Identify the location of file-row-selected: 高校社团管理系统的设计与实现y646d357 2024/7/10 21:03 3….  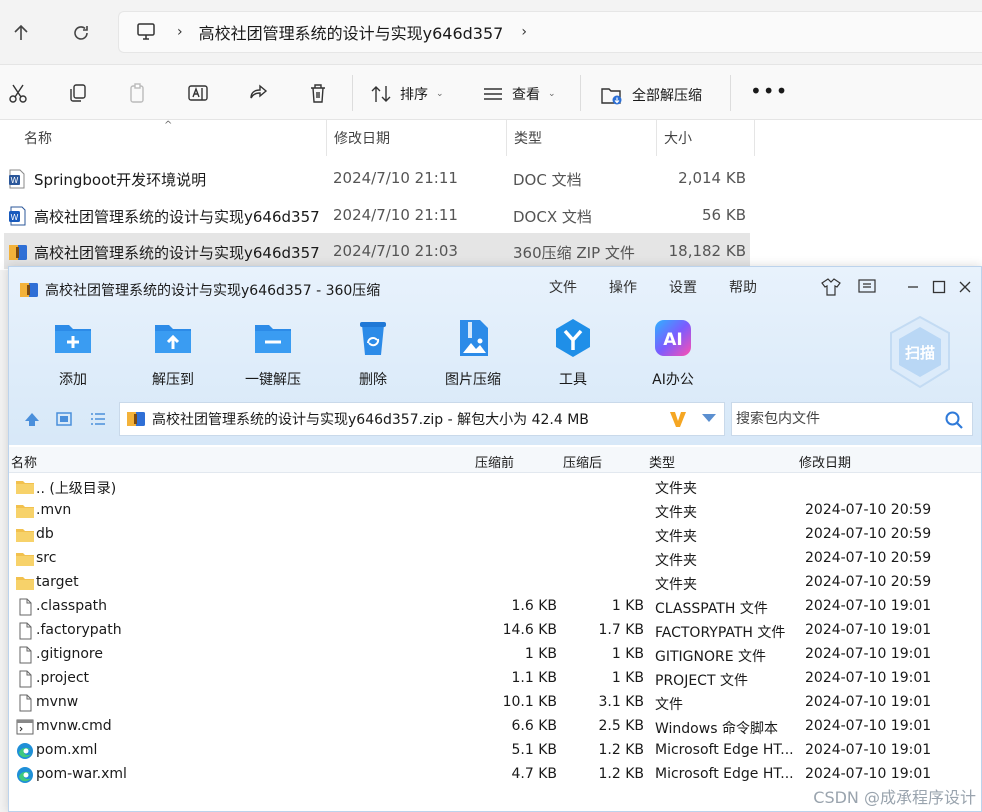
(377, 251).